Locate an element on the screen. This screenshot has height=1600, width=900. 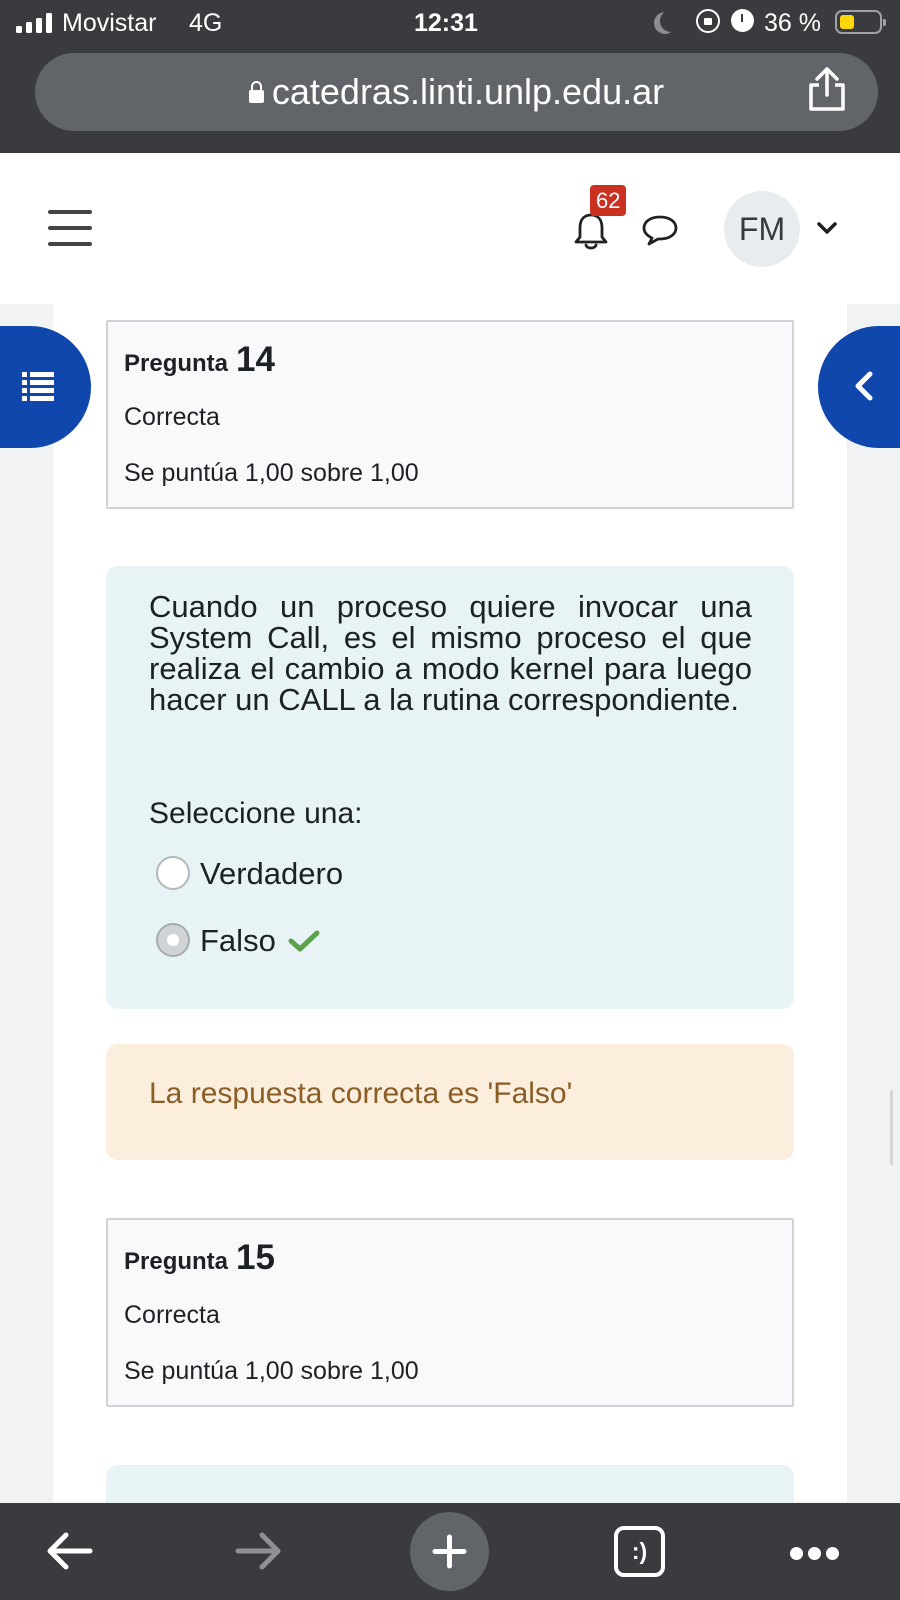
back-arrow-icon is located at coordinates (69, 1551).